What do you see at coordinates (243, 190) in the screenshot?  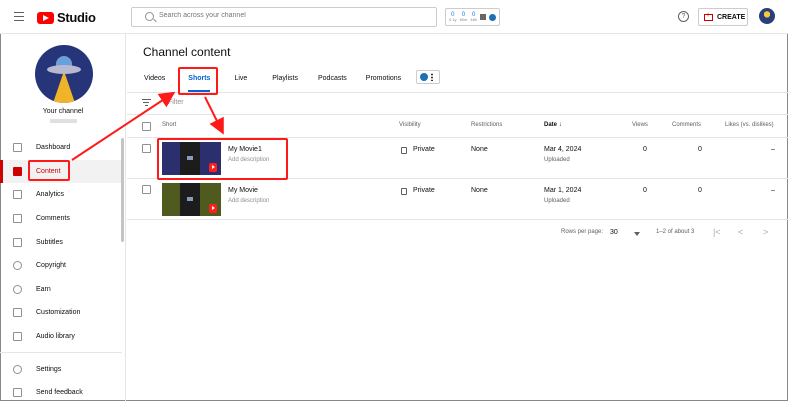 I see `video-title: My Movie` at bounding box center [243, 190].